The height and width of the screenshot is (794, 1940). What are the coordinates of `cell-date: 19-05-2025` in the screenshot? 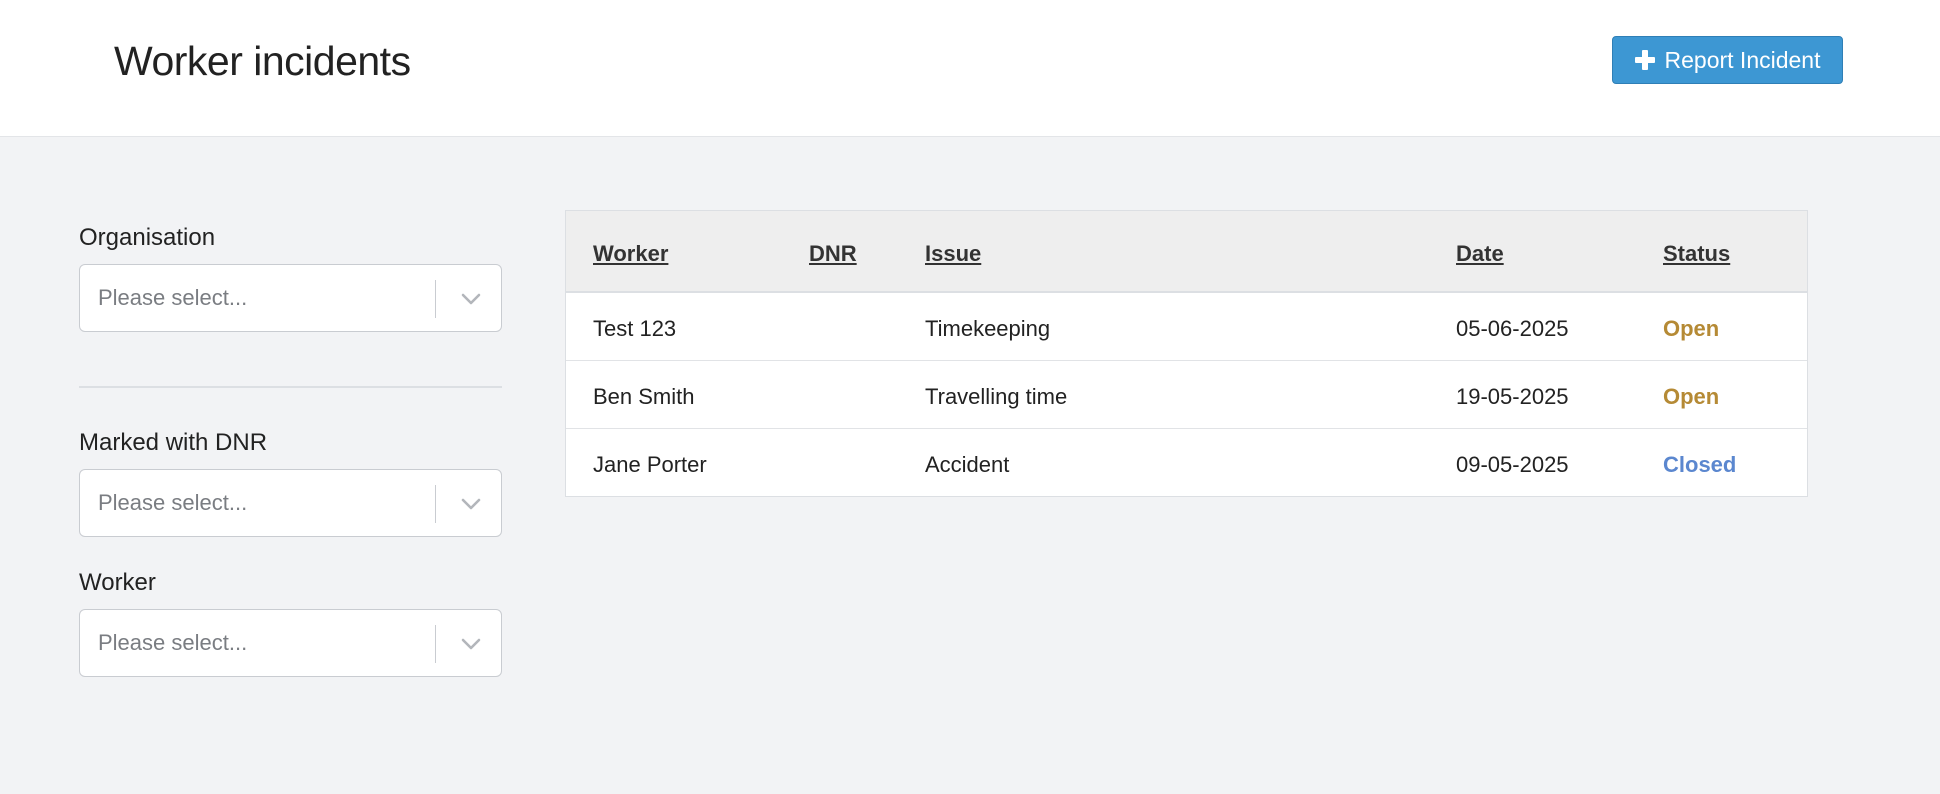 It's located at (1512, 396).